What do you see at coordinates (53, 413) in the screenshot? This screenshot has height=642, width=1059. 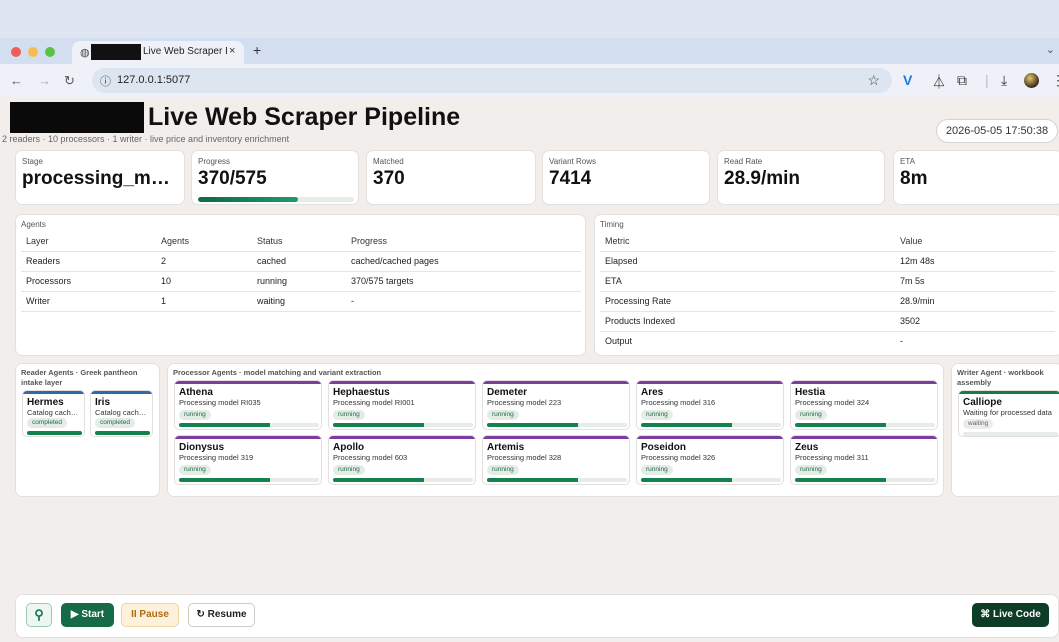 I see `agent-card: Hermes Catalog cach… completed` at bounding box center [53, 413].